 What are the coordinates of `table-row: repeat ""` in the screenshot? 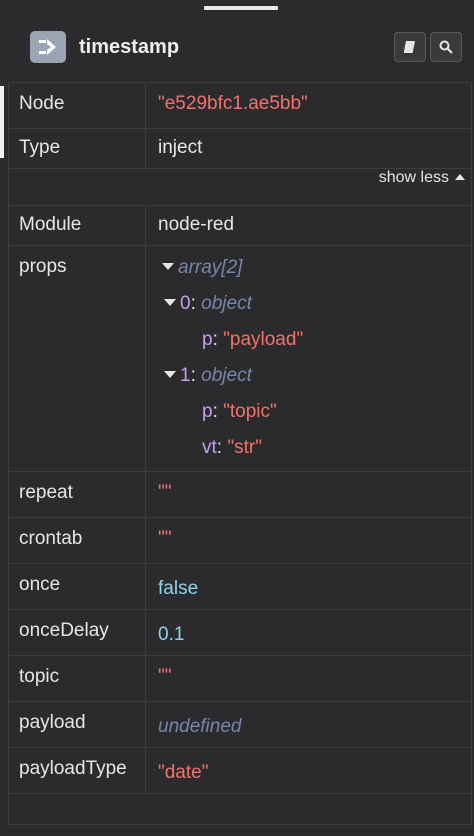 It's located at (240, 494).